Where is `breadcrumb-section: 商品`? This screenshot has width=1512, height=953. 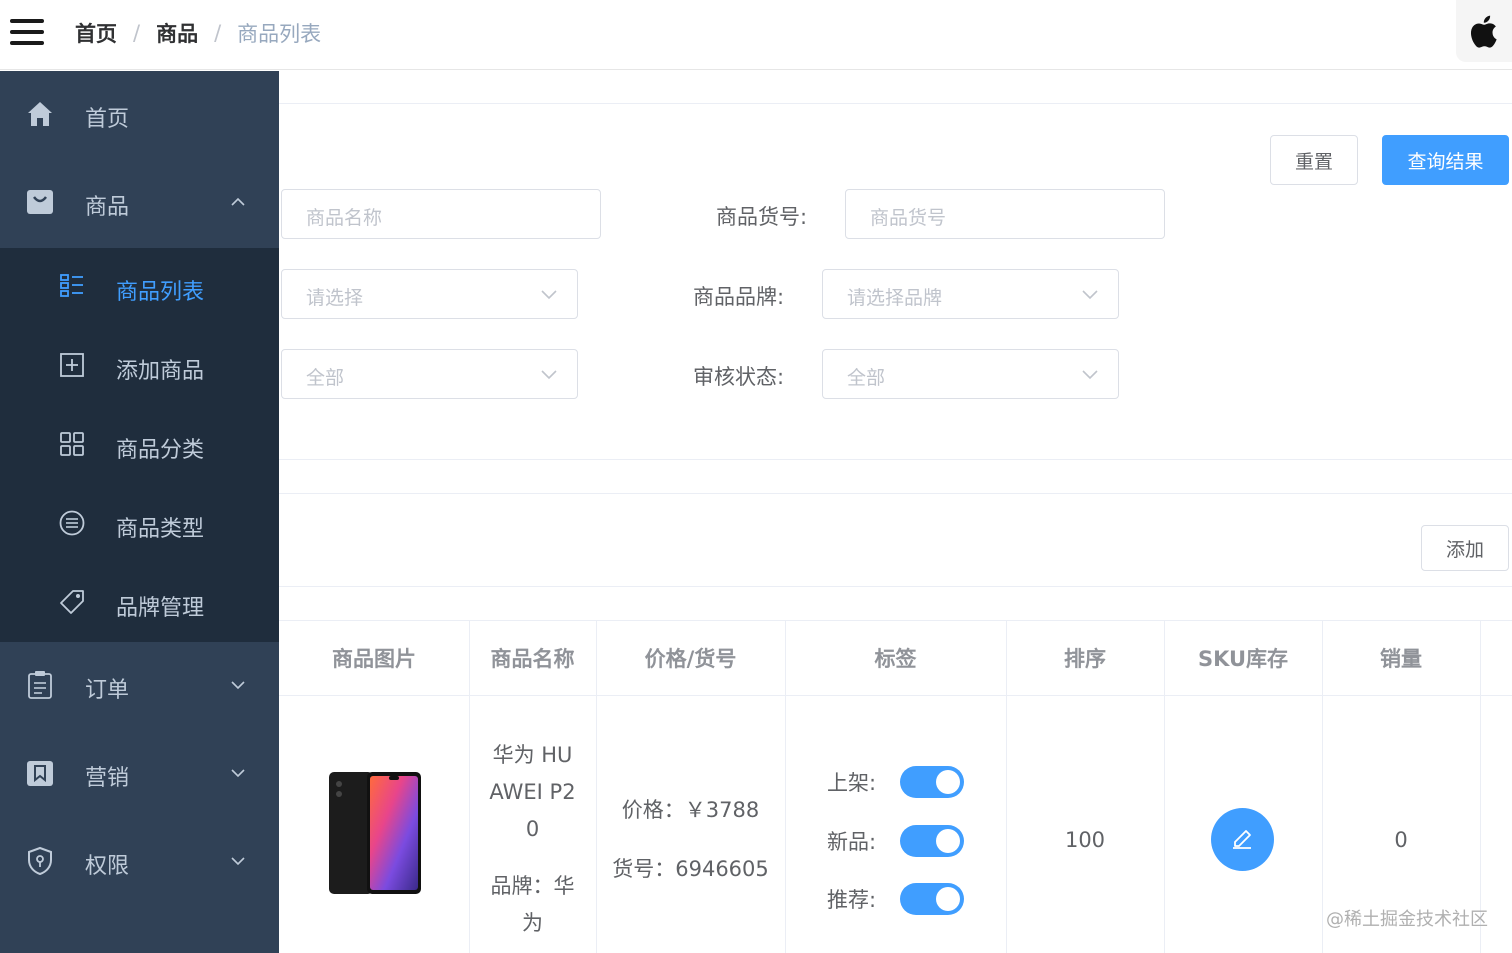 breadcrumb-section: 商品 is located at coordinates (177, 33).